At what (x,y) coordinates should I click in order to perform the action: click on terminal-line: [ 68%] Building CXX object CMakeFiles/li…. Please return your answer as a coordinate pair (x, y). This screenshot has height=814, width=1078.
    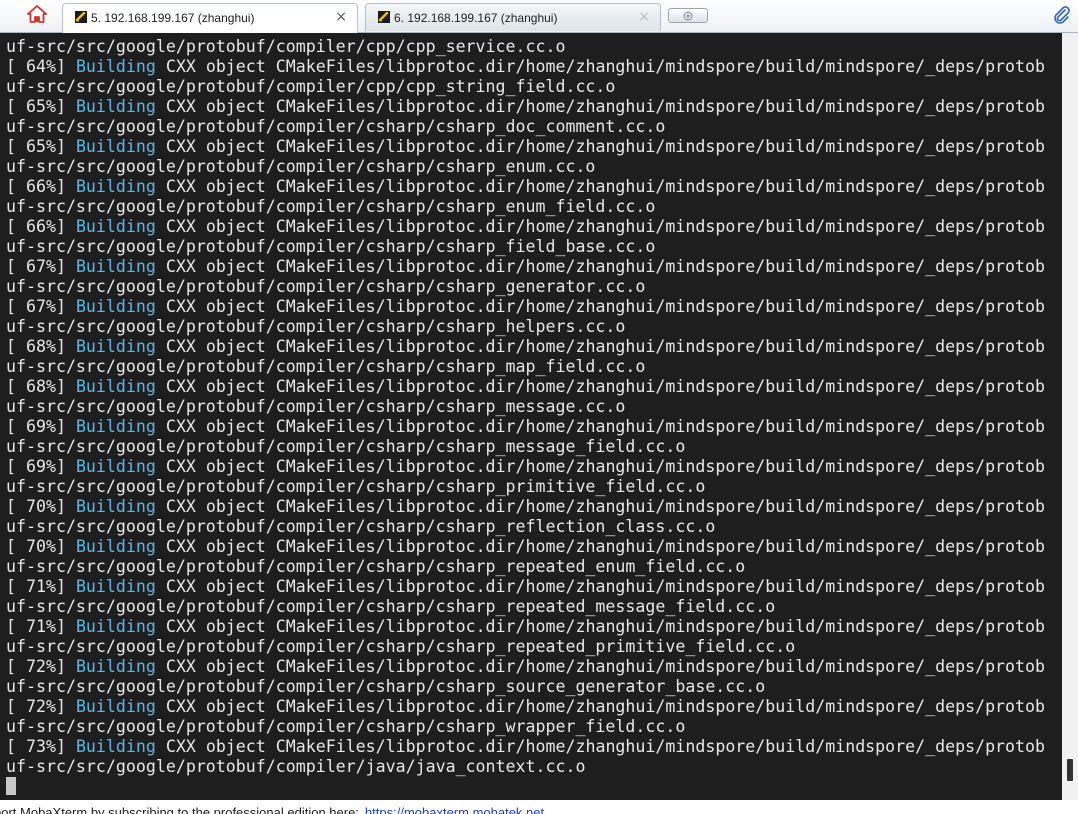
    Looking at the image, I should click on (525, 347).